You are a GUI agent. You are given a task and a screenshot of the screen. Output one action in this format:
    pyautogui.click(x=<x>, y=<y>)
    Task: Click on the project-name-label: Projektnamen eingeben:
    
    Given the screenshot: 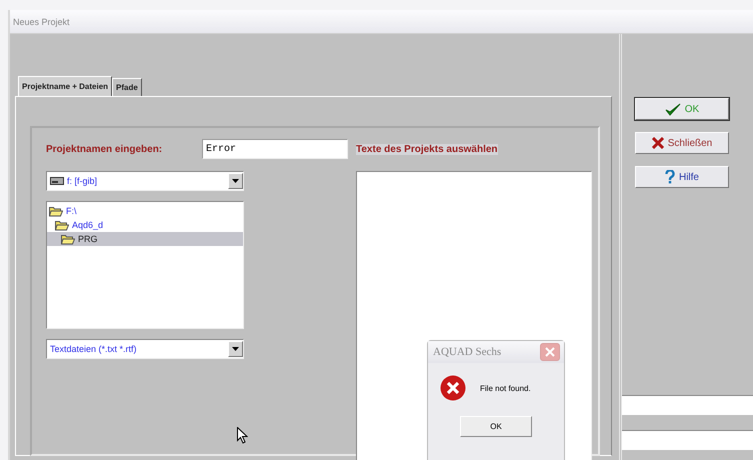 What is the action you would take?
    pyautogui.click(x=105, y=149)
    